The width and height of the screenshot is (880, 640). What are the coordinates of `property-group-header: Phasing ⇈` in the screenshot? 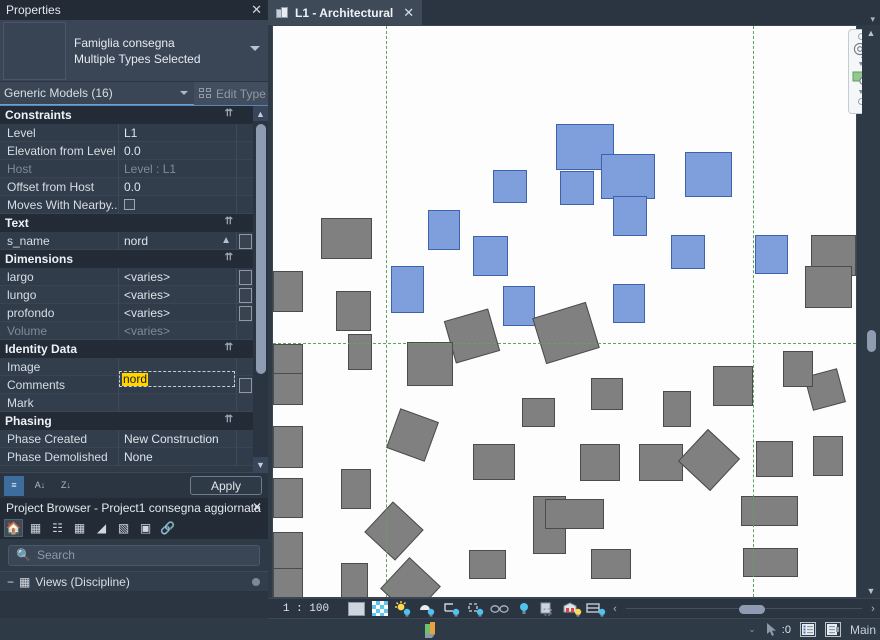 It's located at (126, 421).